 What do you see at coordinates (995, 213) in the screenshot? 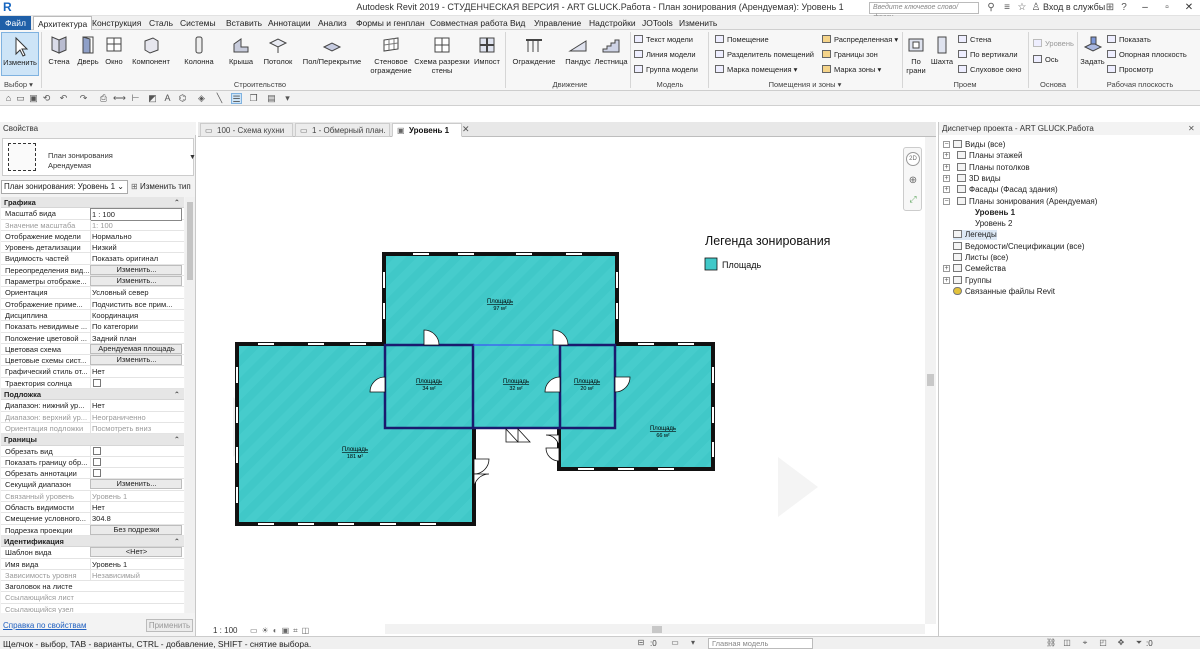
I see `browser-node: Уровень 1` at bounding box center [995, 213].